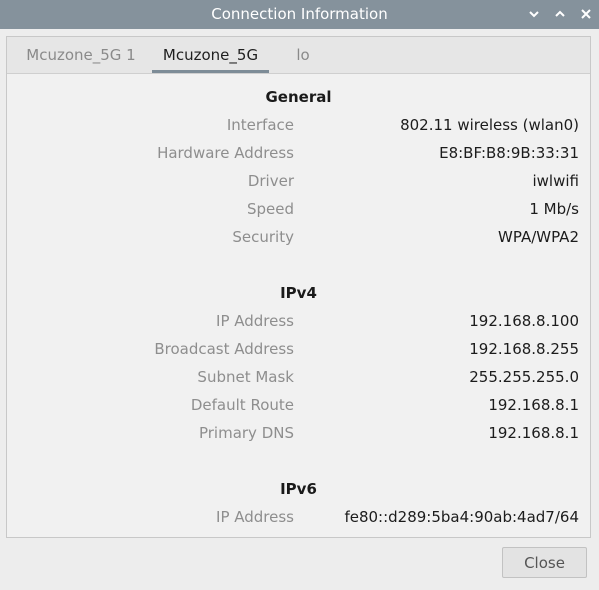  Describe the element at coordinates (298, 153) in the screenshot. I see `info-row-hardware-address: Hardware Address E8:BF:B8:9B:33:31` at that location.